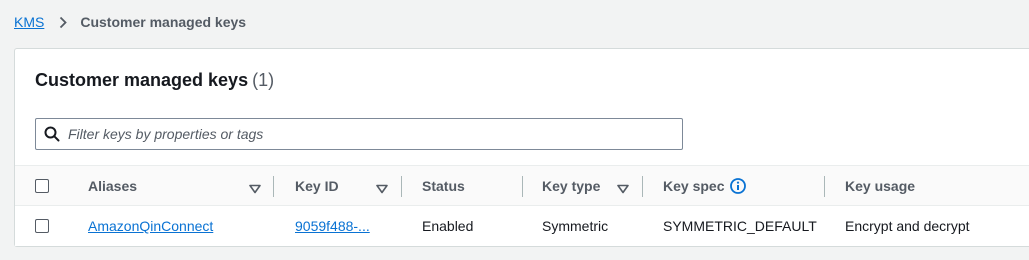  Describe the element at coordinates (317, 185) in the screenshot. I see `column-header-key-id: Key ID` at that location.